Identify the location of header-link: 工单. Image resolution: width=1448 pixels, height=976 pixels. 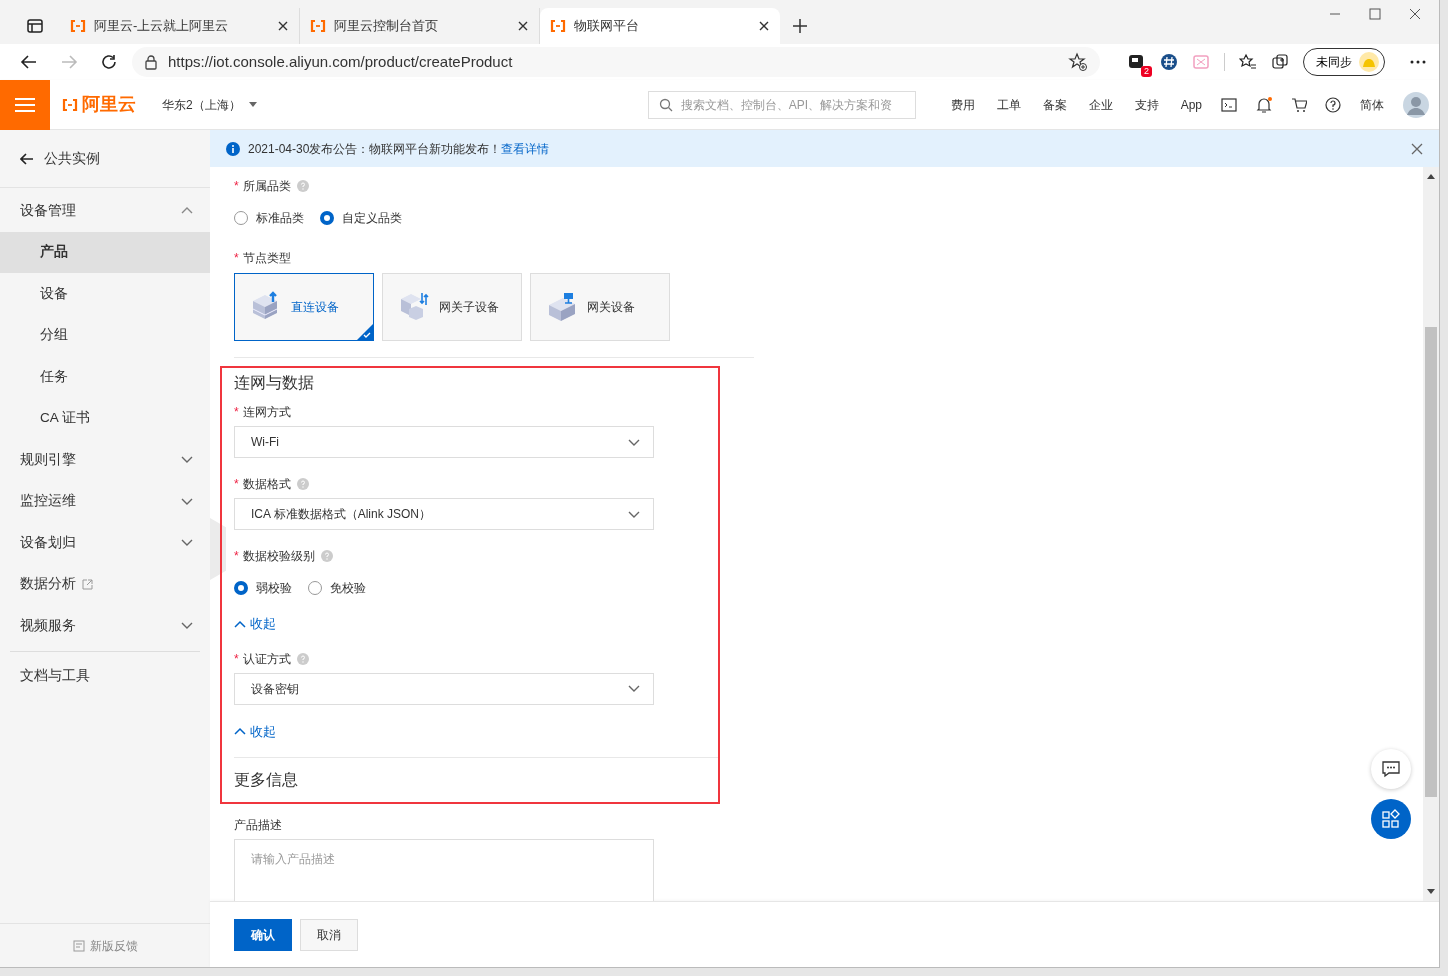
(1008, 104).